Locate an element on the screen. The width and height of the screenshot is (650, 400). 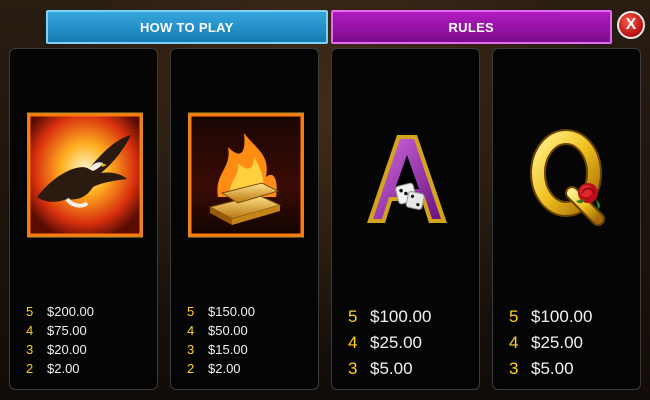
pay-row: 3 $20.00 is located at coordinates (60, 349).